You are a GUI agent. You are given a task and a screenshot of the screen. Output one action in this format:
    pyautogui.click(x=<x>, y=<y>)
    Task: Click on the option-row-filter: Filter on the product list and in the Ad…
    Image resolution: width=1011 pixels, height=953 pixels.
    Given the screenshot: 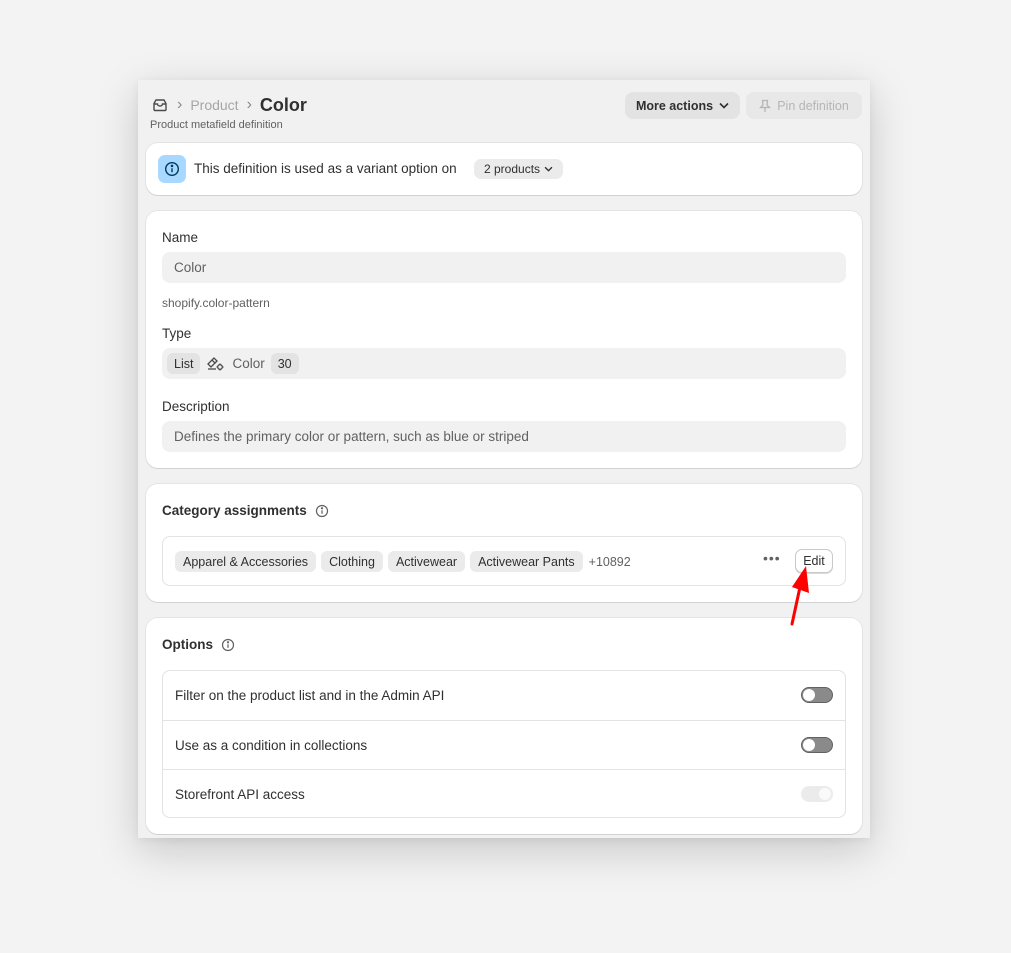 What is the action you would take?
    pyautogui.click(x=504, y=695)
    